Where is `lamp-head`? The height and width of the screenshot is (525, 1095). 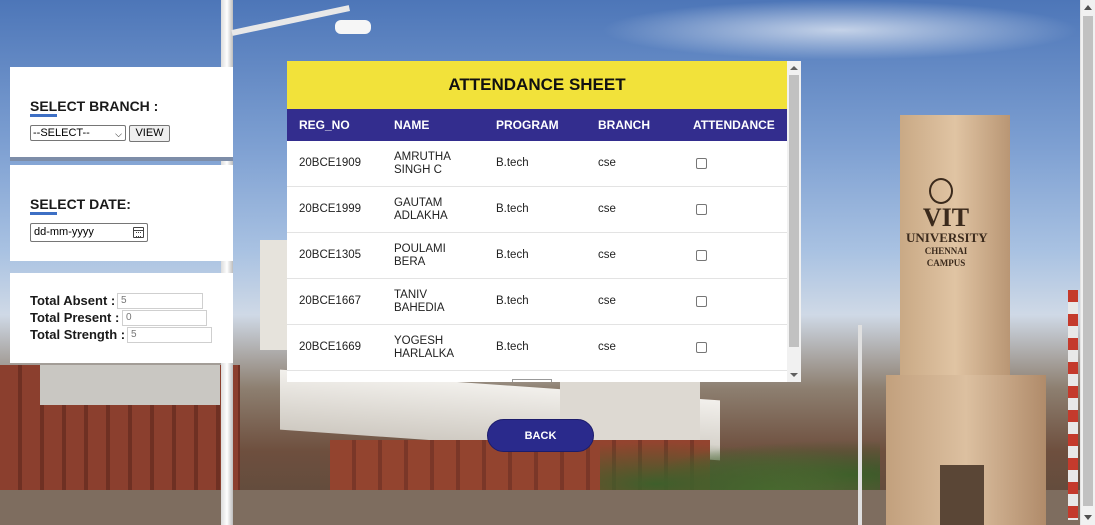
lamp-head is located at coordinates (353, 27).